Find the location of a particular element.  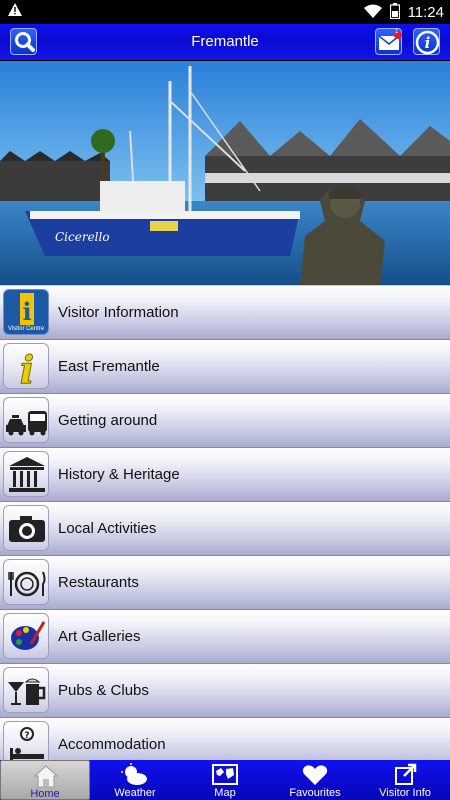

menu-item-label: Getting around is located at coordinates (108, 420).